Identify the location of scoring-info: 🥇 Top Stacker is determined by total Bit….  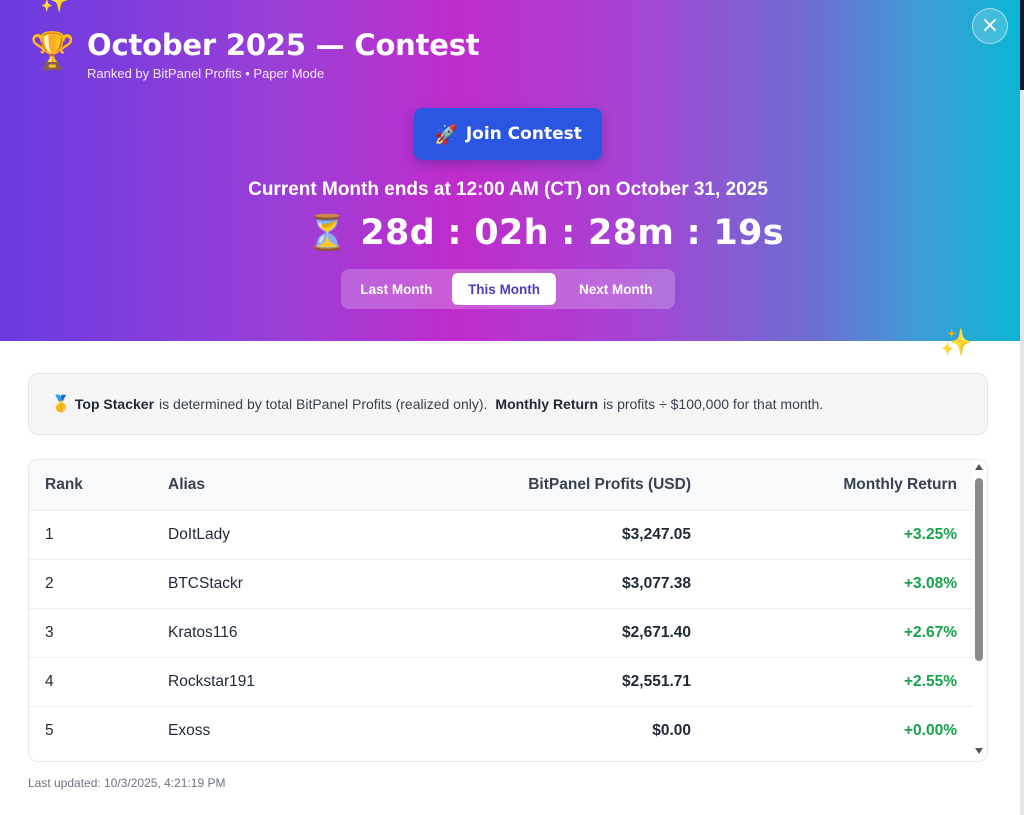
(508, 404).